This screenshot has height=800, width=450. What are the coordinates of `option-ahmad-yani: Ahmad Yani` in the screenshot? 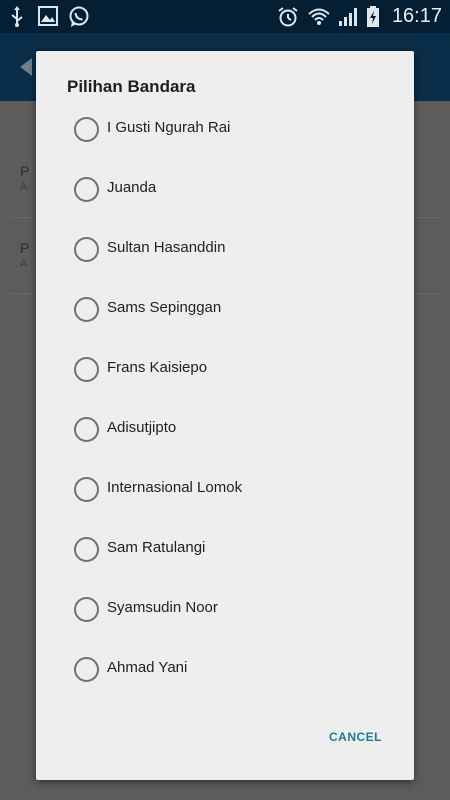 It's located at (225, 669).